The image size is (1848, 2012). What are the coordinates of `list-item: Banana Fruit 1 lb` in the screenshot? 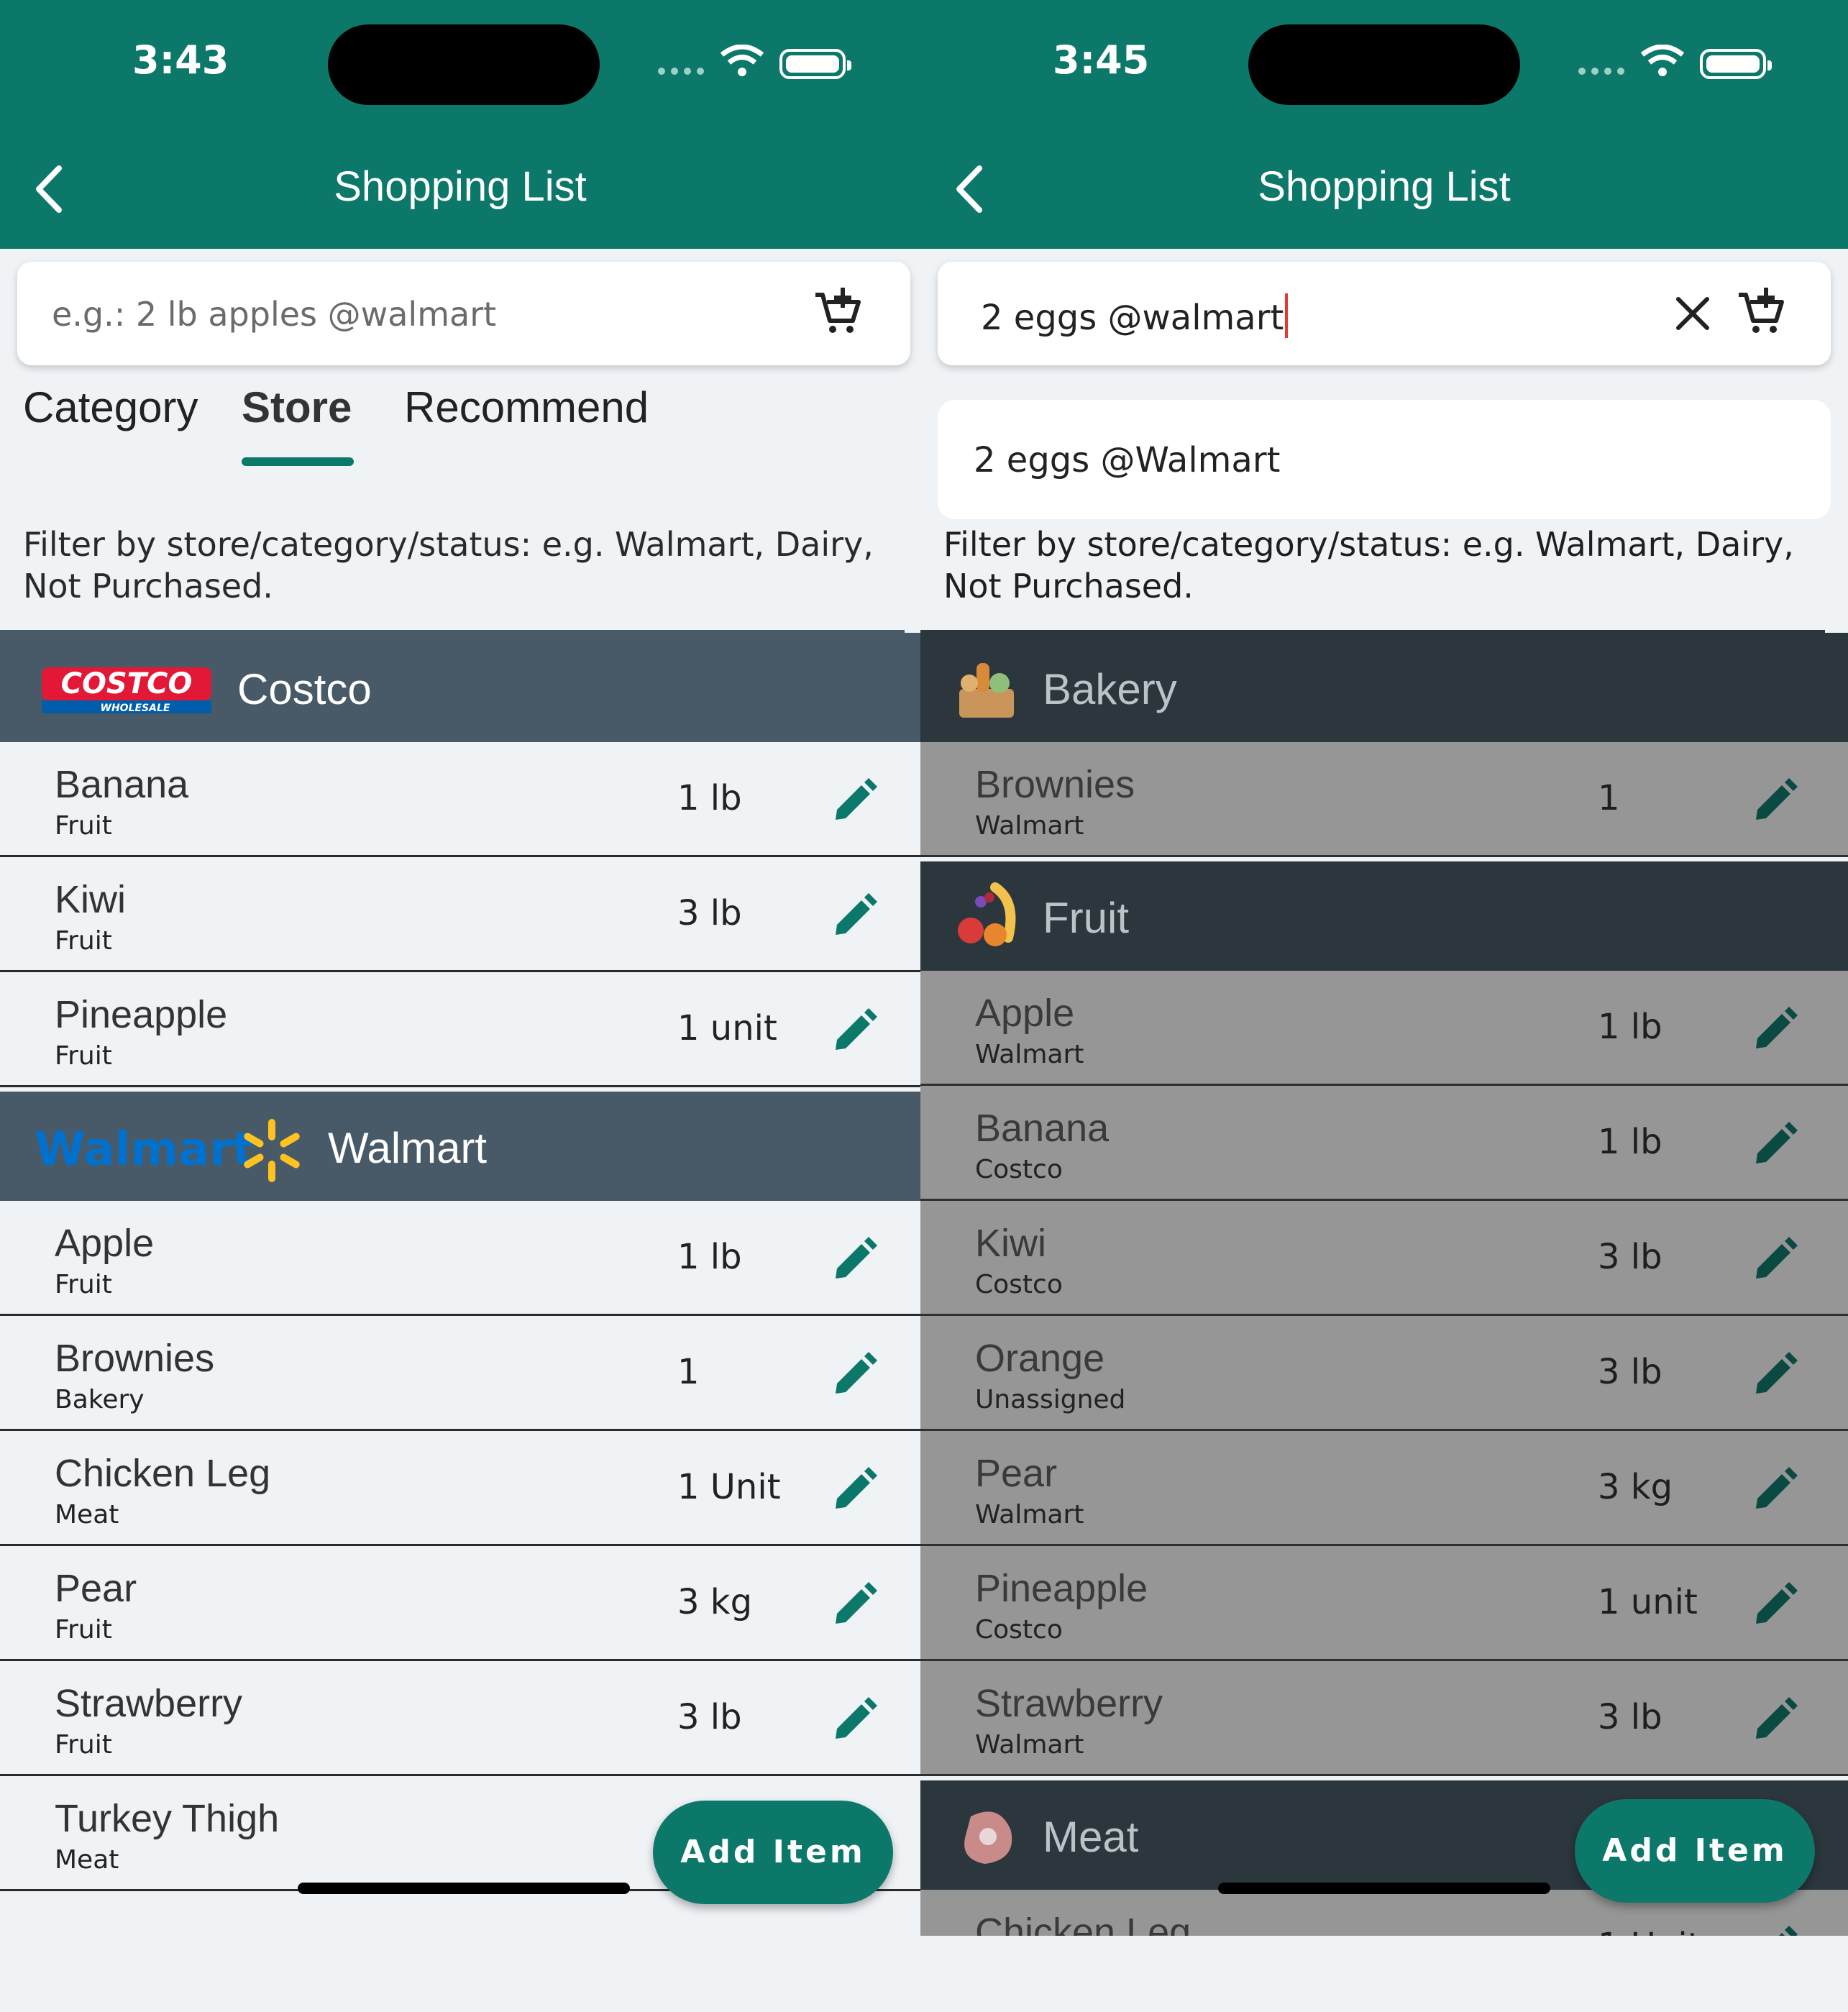 It's located at (460, 799).